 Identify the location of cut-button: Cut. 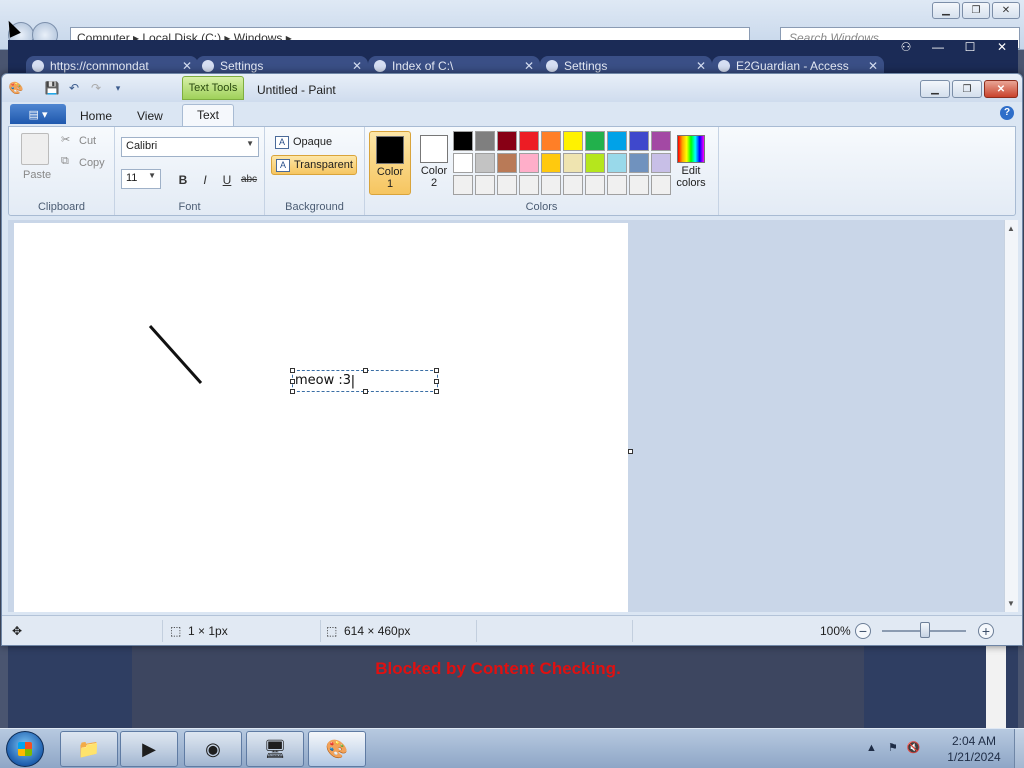
(87, 141).